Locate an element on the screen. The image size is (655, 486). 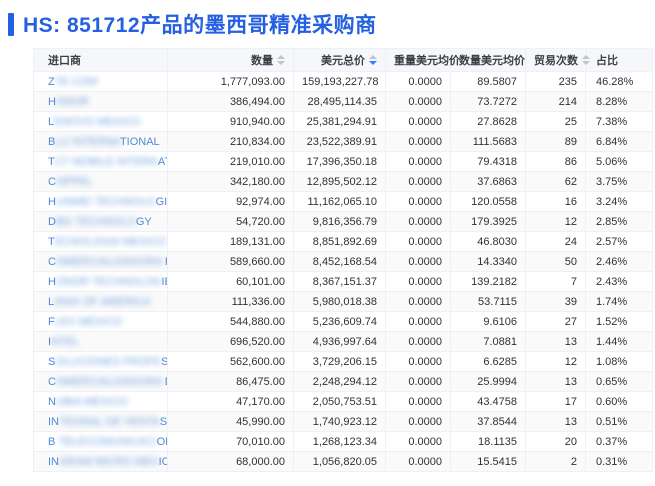
column-header-trades: 贸易次数 is located at coordinates (557, 60).